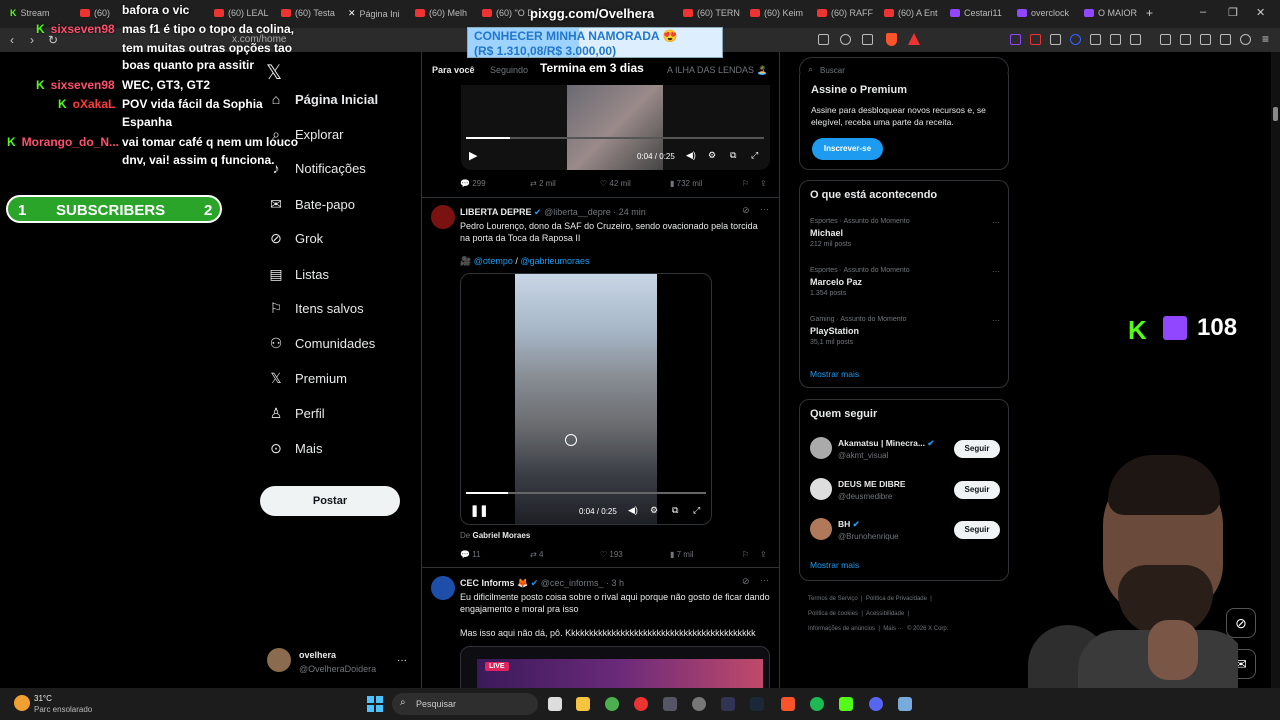 This screenshot has width=1280, height=720. What do you see at coordinates (1245, 39) in the screenshot?
I see `vpn-icon` at bounding box center [1245, 39].